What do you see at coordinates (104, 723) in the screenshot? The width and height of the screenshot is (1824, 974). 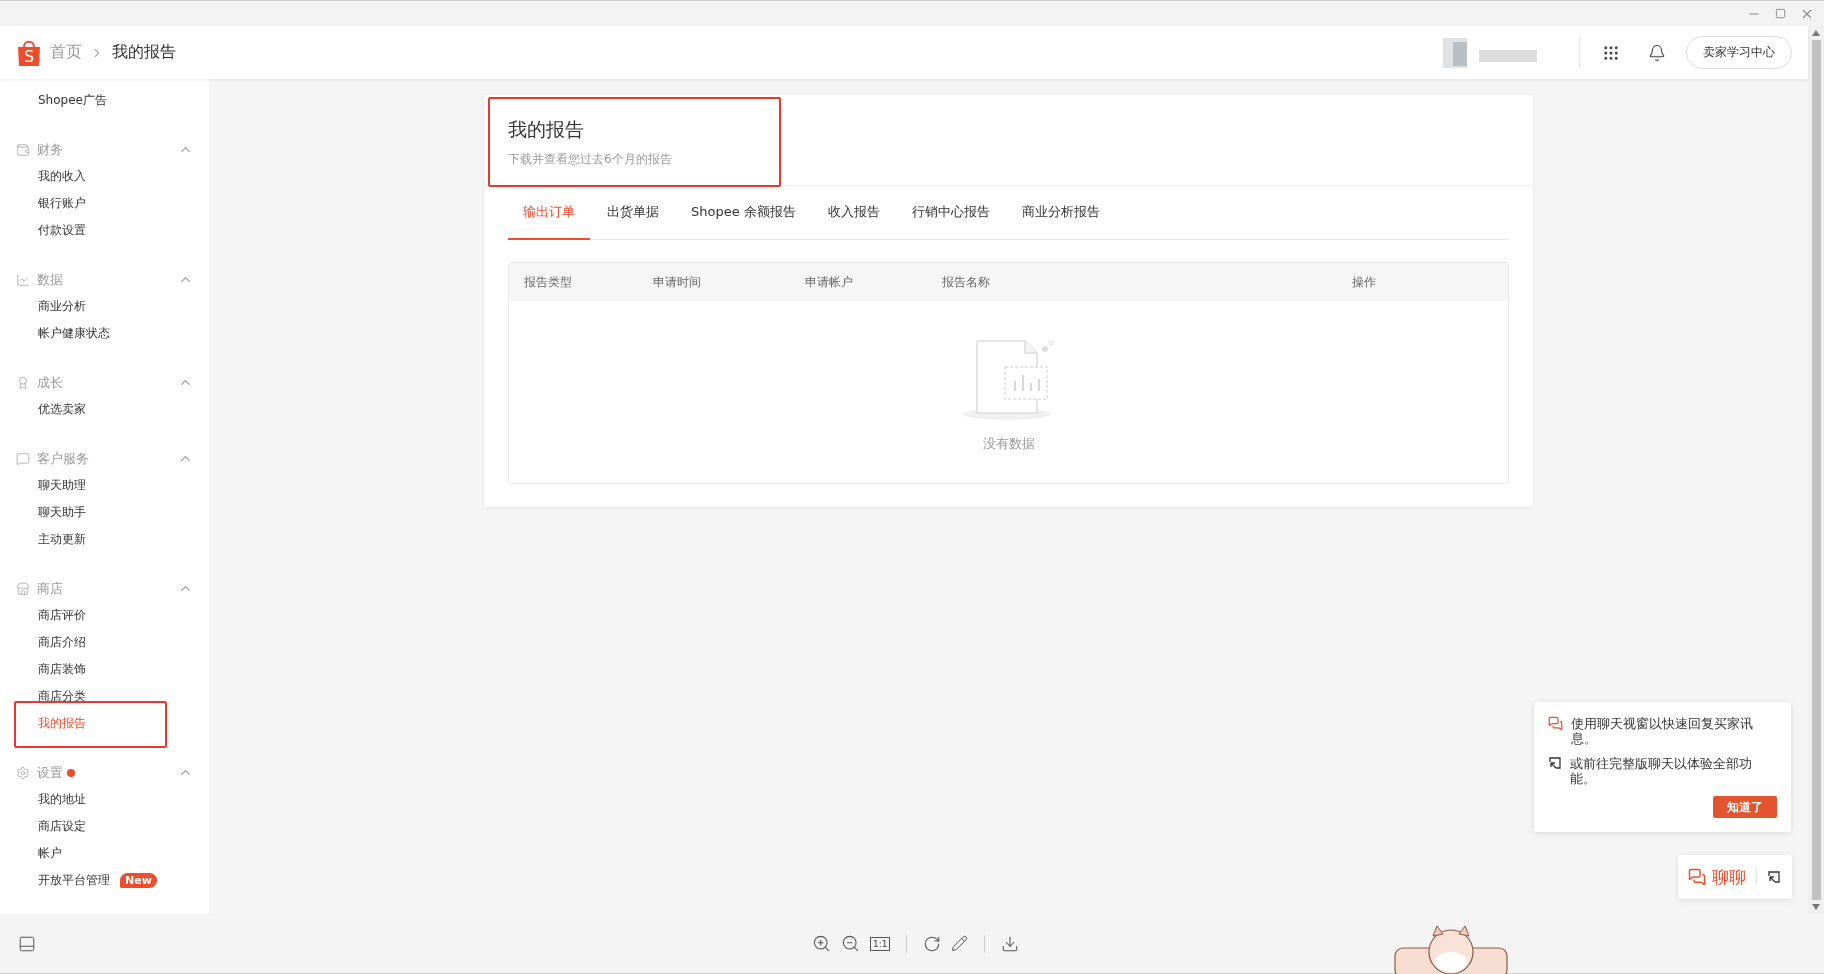 I see `sidebar-item: 我的报告` at bounding box center [104, 723].